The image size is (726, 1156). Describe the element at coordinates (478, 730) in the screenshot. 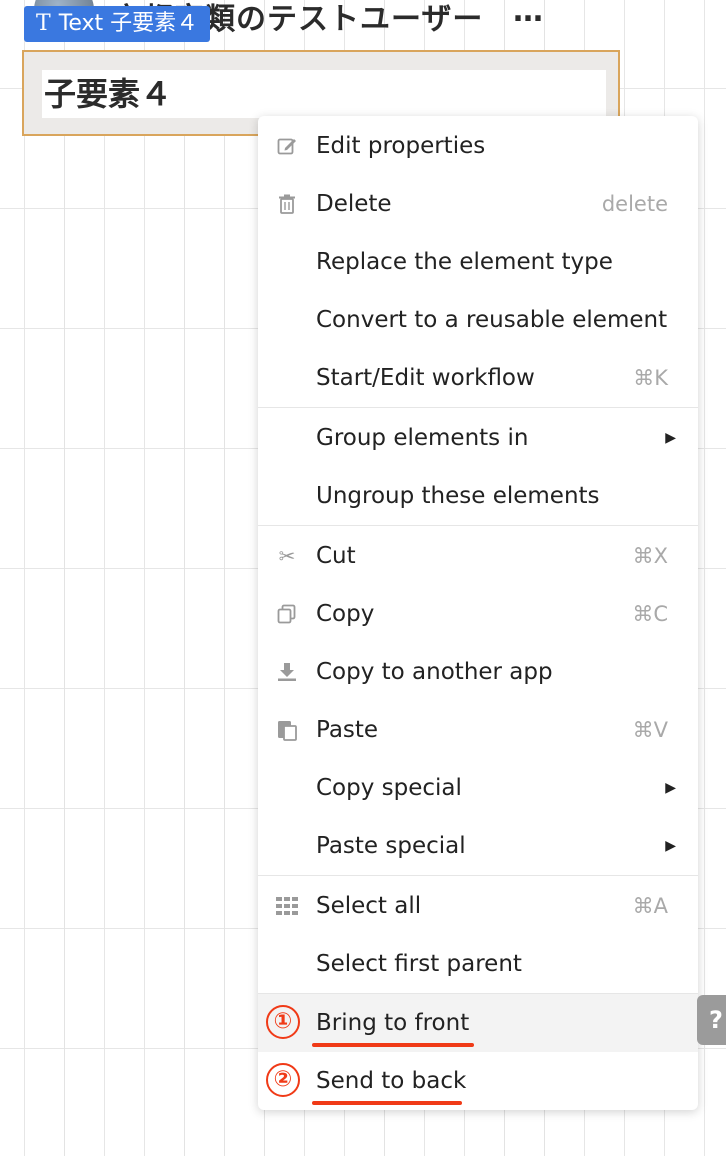

I see `menu-item-paste: Paste ⌘V` at that location.